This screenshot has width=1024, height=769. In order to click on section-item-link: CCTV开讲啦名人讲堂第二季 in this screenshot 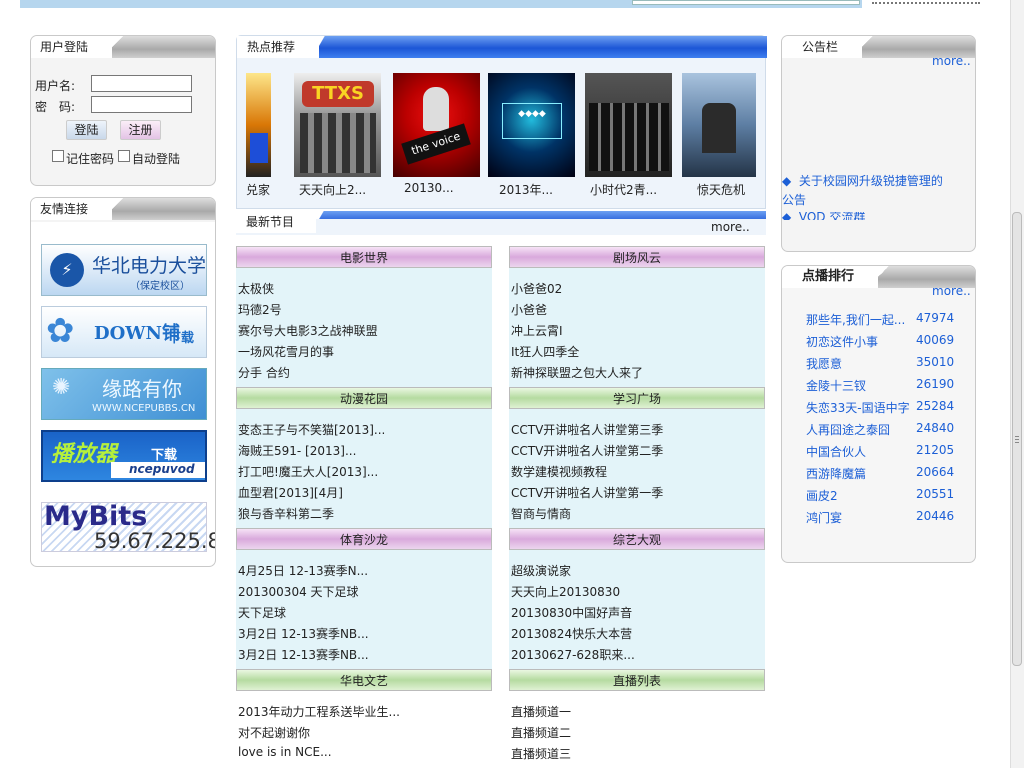, I will do `click(587, 450)`.